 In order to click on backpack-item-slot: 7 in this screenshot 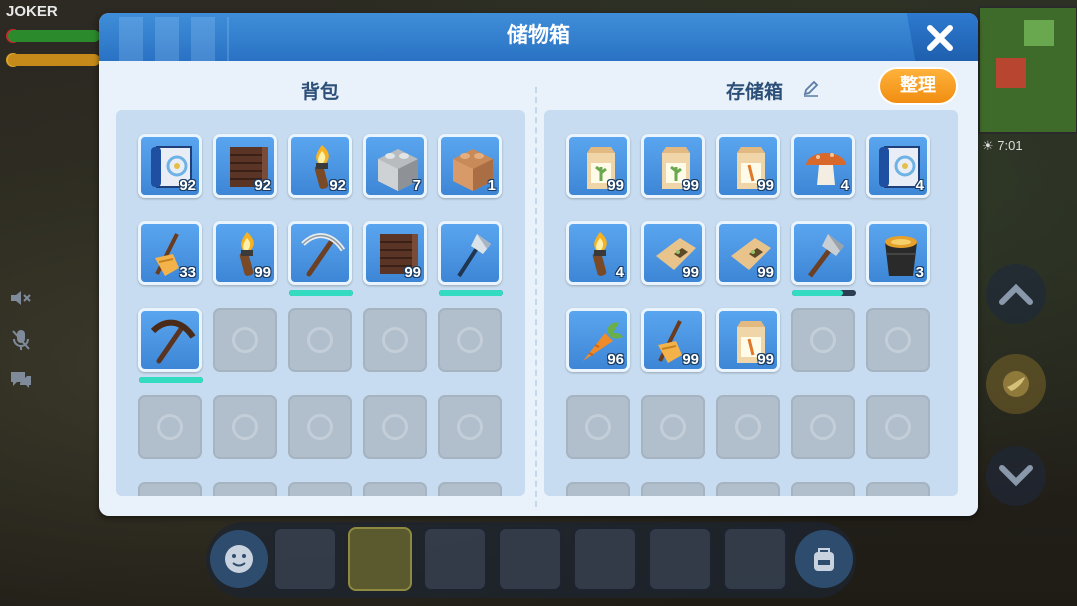, I will do `click(395, 166)`.